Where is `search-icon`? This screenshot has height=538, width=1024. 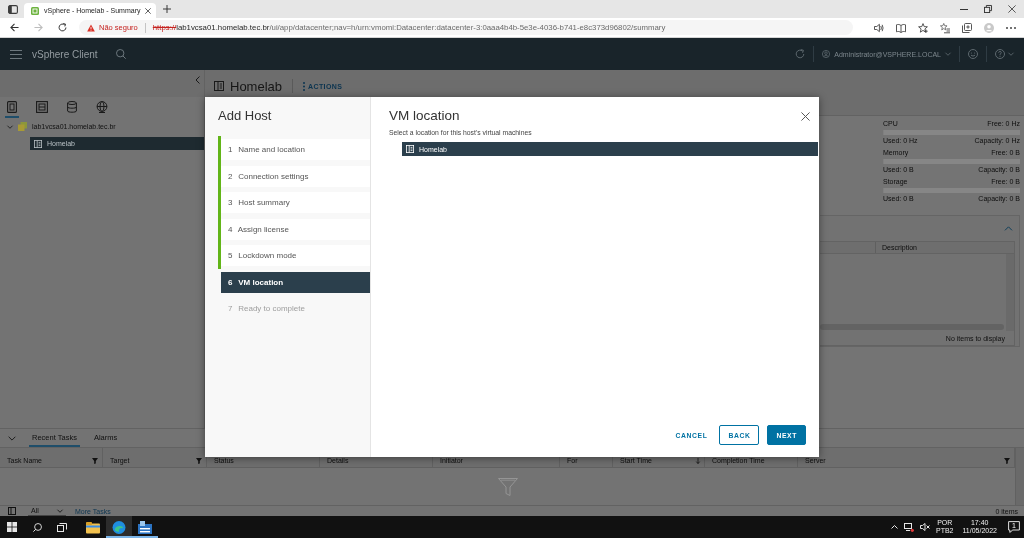 search-icon is located at coordinates (37, 527).